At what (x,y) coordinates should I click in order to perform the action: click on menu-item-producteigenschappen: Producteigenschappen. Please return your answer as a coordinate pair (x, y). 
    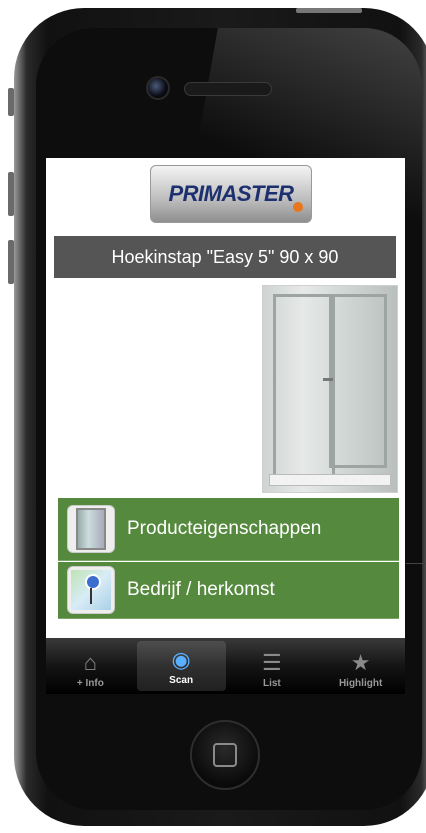
    Looking at the image, I should click on (228, 529).